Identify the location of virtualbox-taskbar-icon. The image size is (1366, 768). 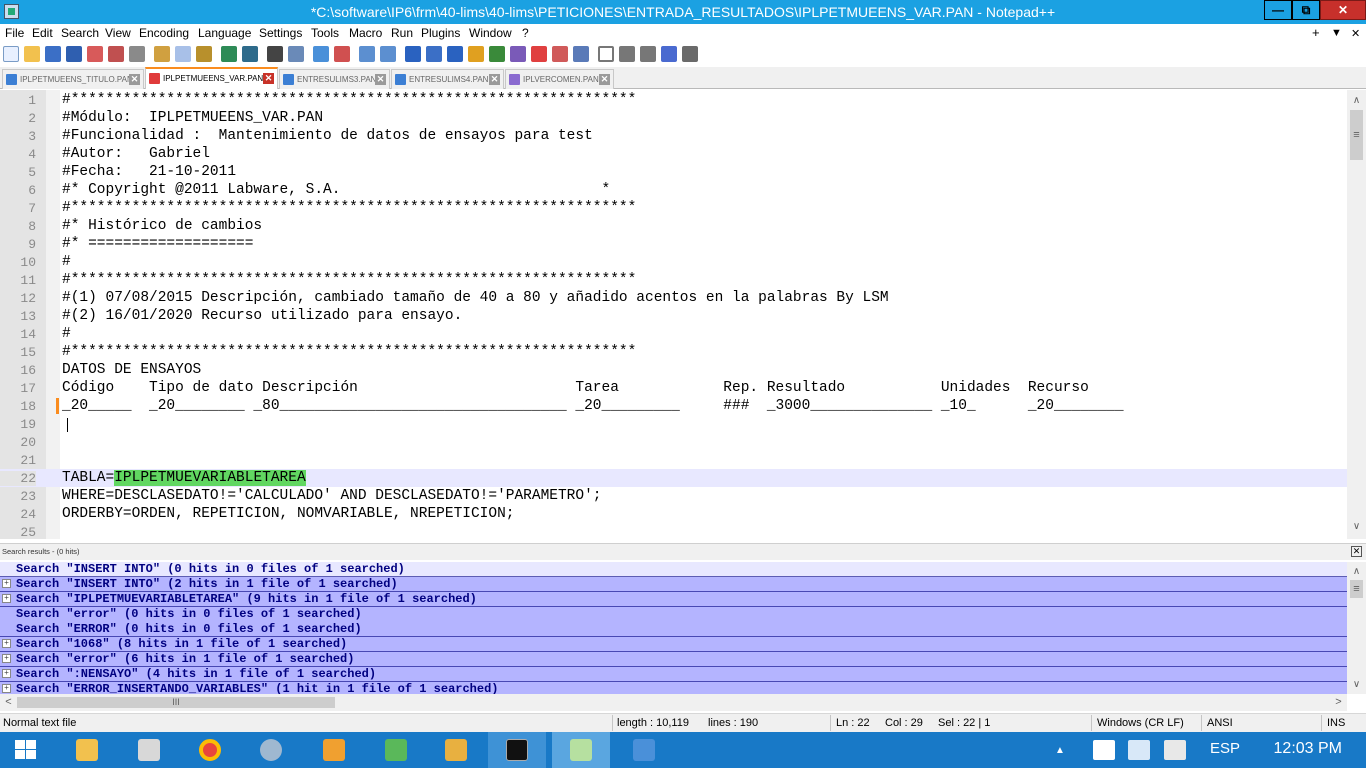
(644, 750).